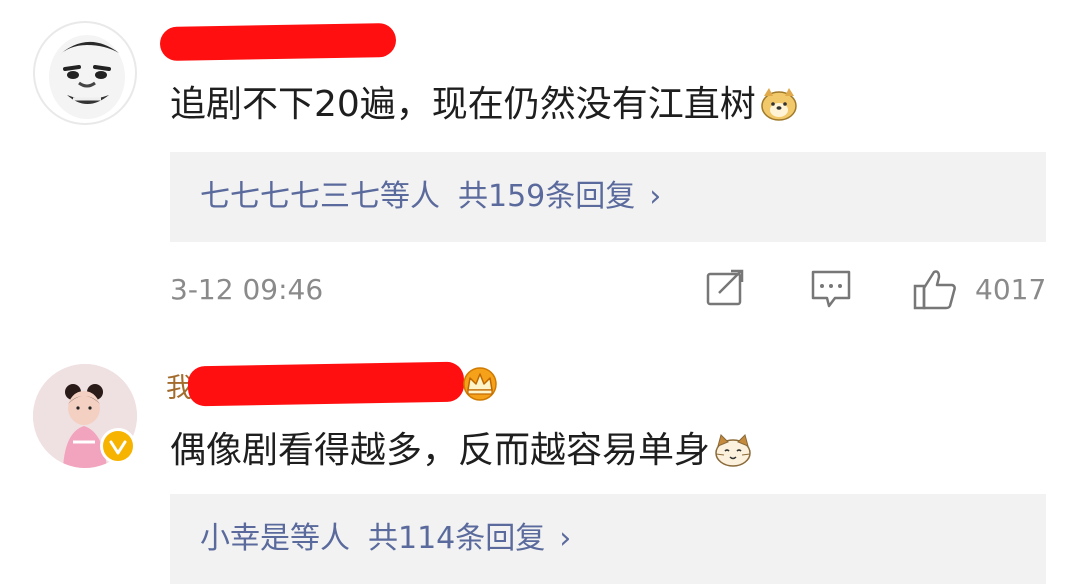  Describe the element at coordinates (87, 77) in the screenshot. I see `meme-face-avatar-icon` at that location.